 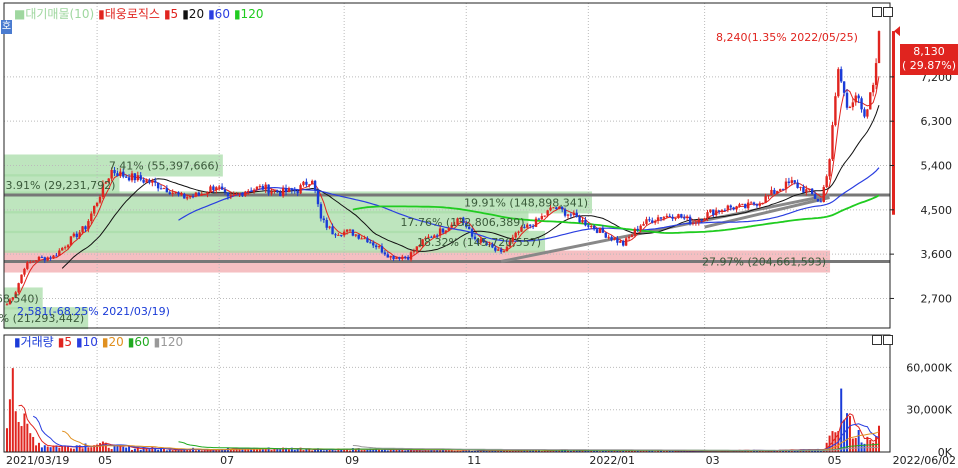 I want to click on maximize-button, so click(x=877, y=12).